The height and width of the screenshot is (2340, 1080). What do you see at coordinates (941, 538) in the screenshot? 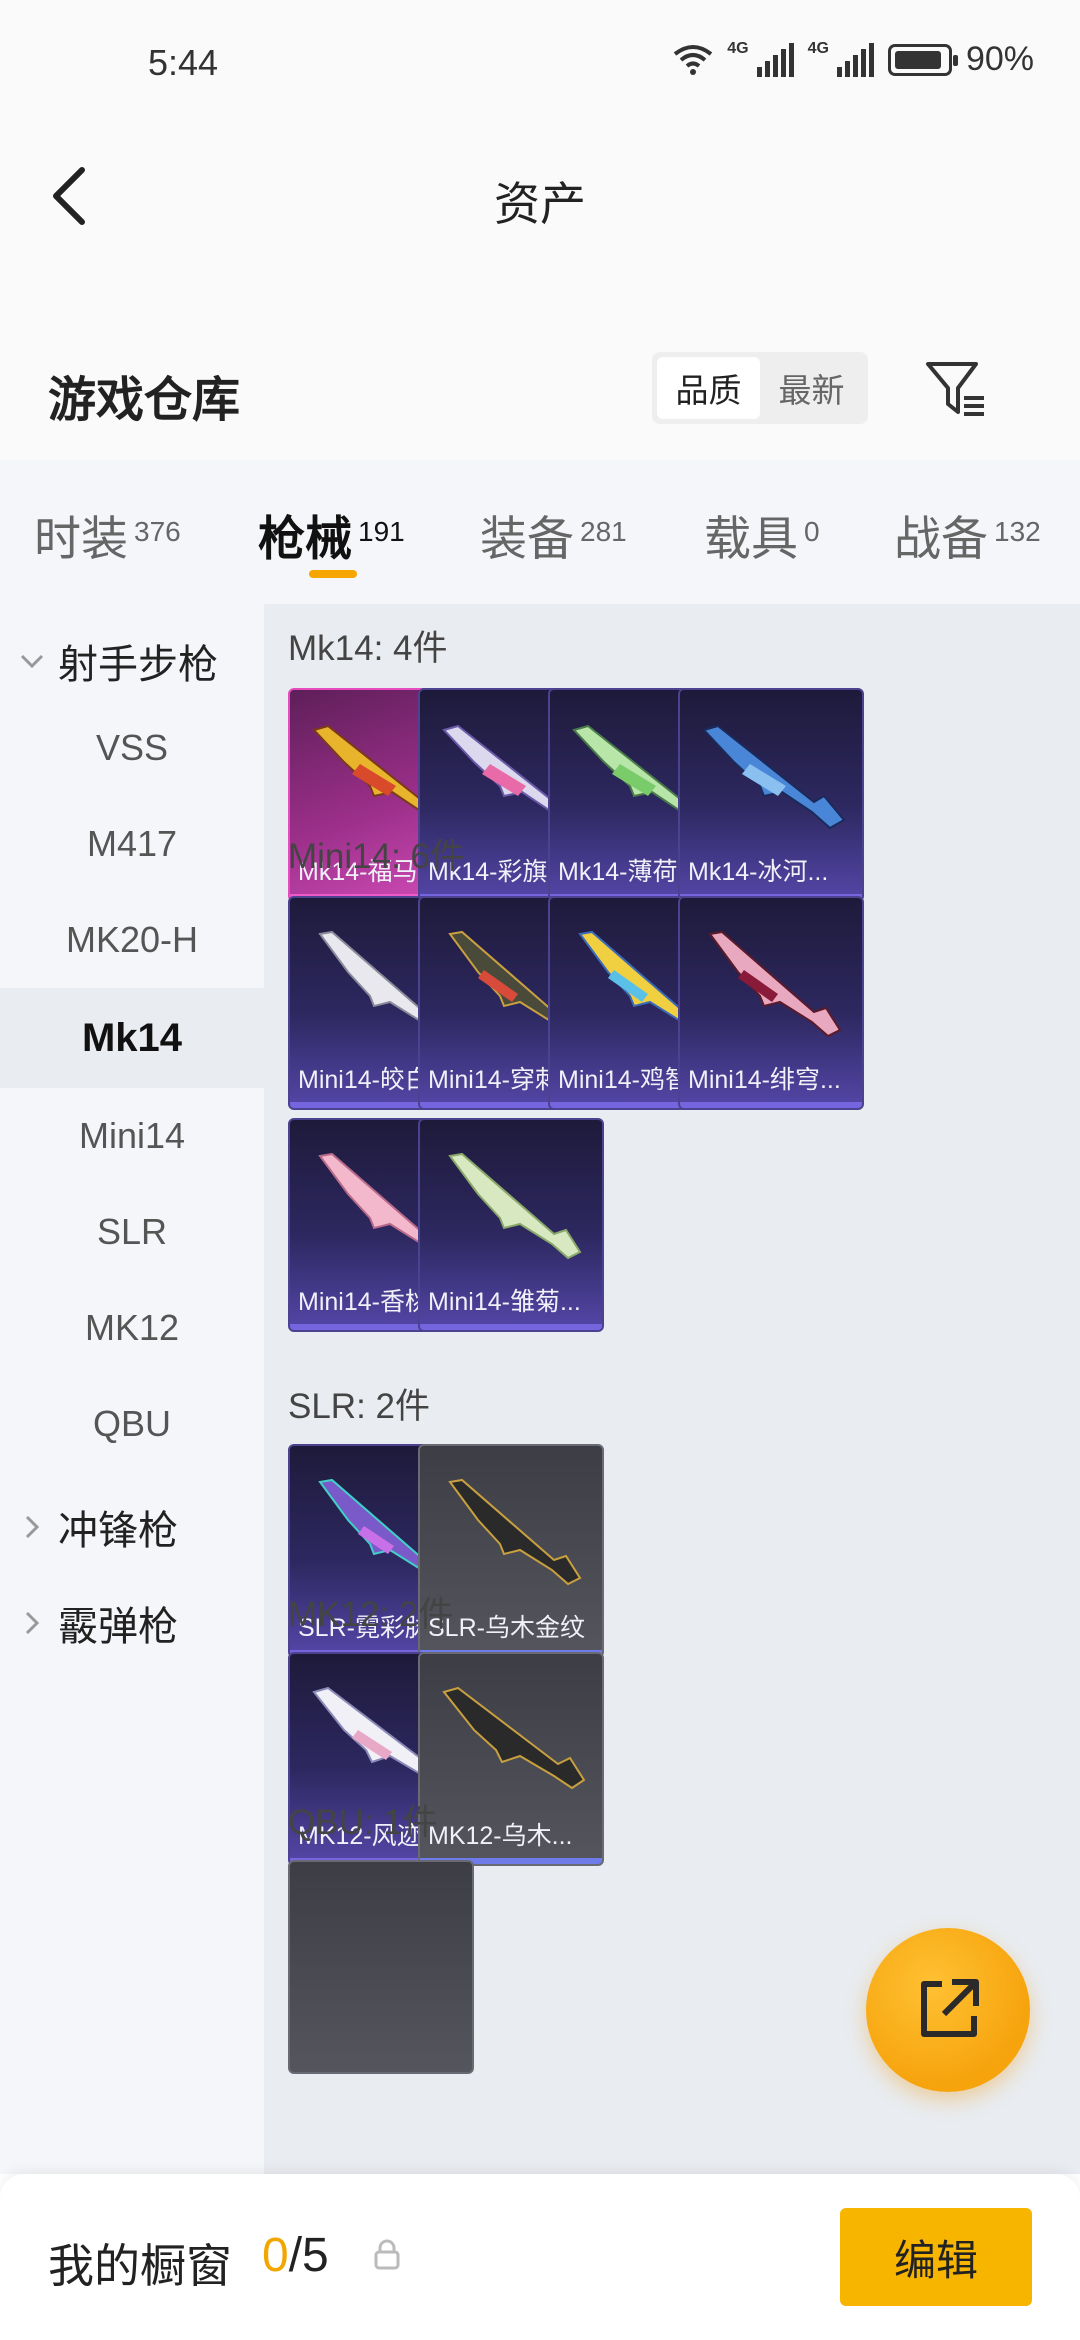
I see `tab-label: 战备` at bounding box center [941, 538].